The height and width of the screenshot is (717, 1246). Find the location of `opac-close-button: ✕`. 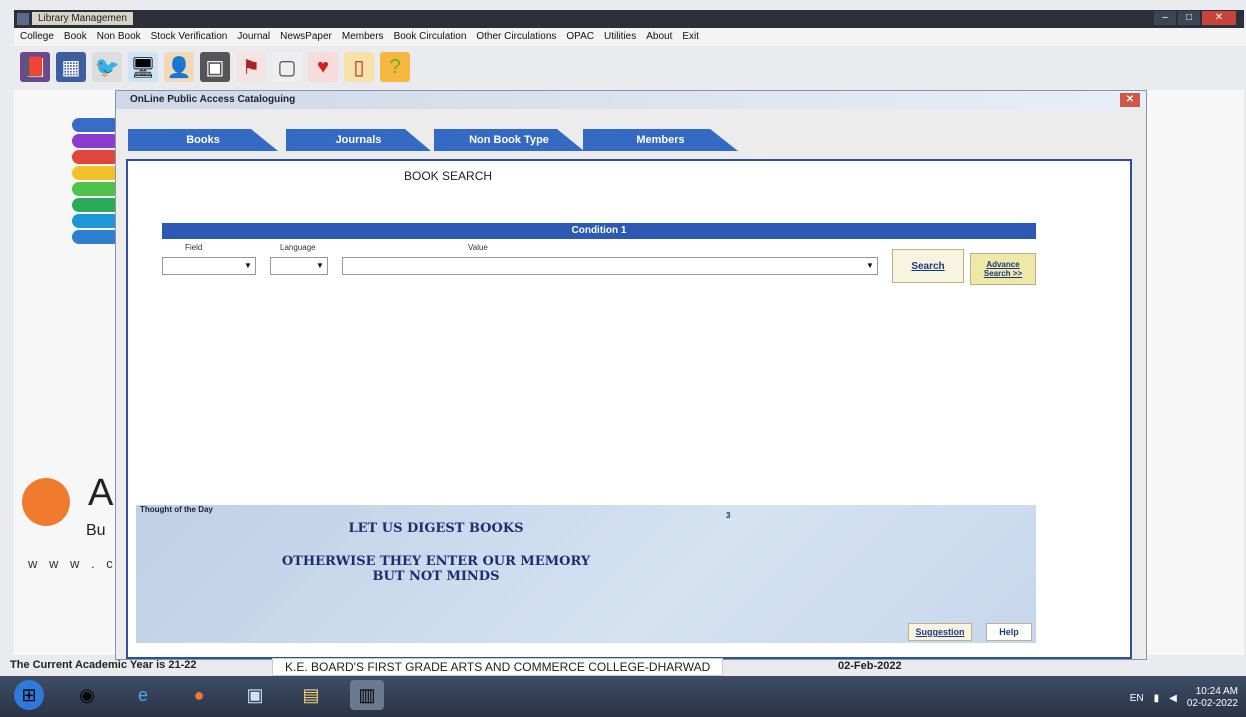

opac-close-button: ✕ is located at coordinates (1130, 100).